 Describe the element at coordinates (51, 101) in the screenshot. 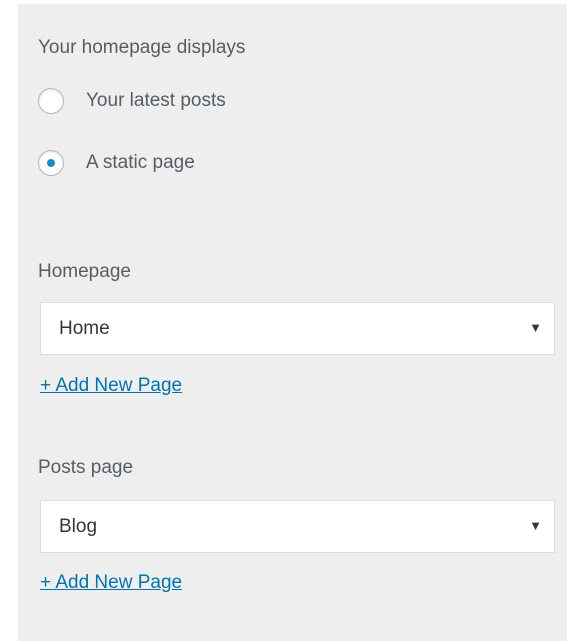

I see `radio-button-latest-posts` at that location.